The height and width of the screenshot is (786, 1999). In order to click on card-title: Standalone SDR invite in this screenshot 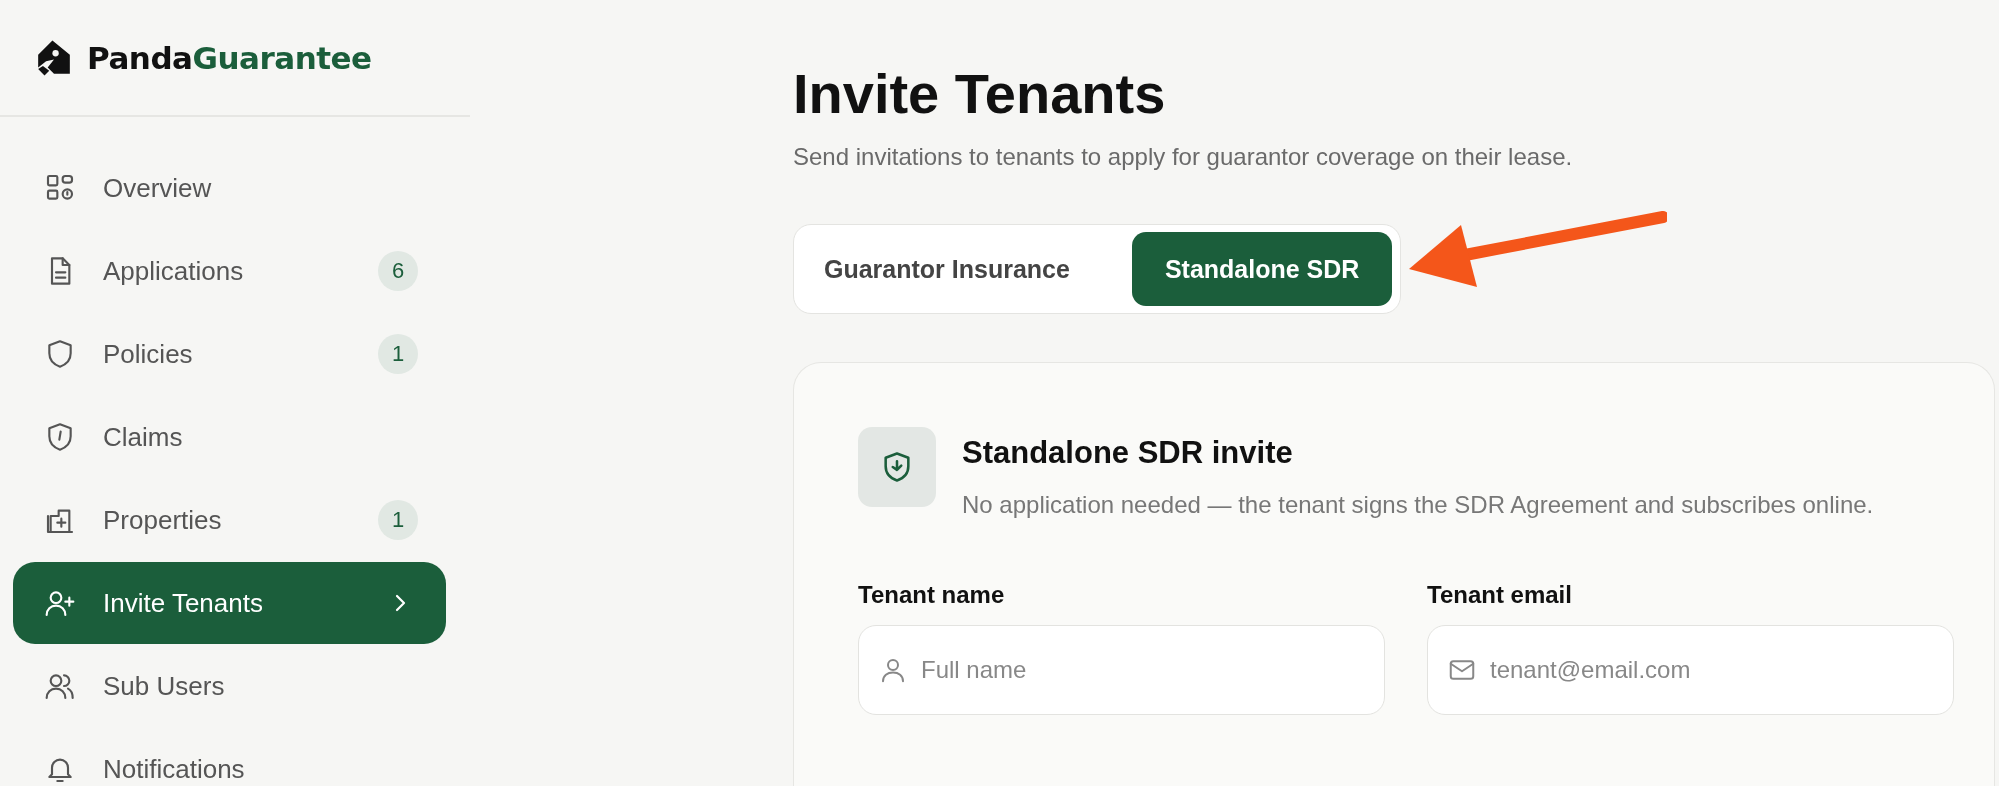, I will do `click(1128, 453)`.